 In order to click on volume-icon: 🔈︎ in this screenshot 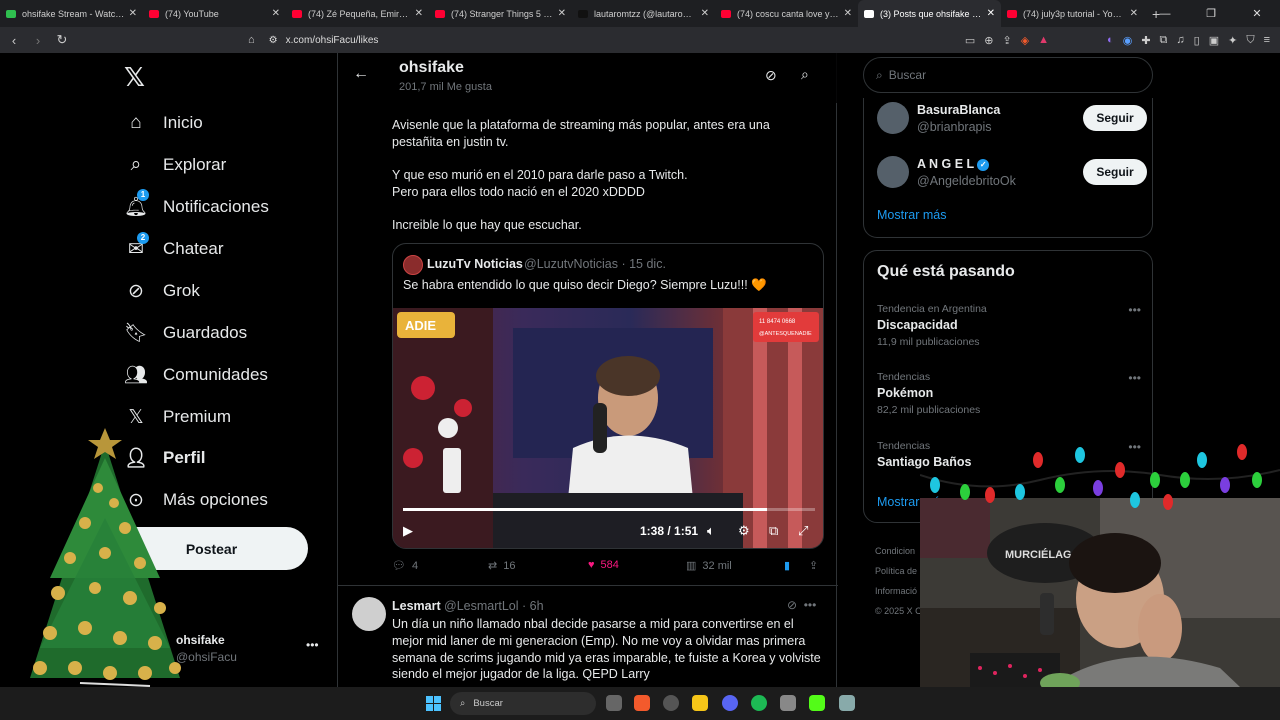, I will do `click(711, 531)`.